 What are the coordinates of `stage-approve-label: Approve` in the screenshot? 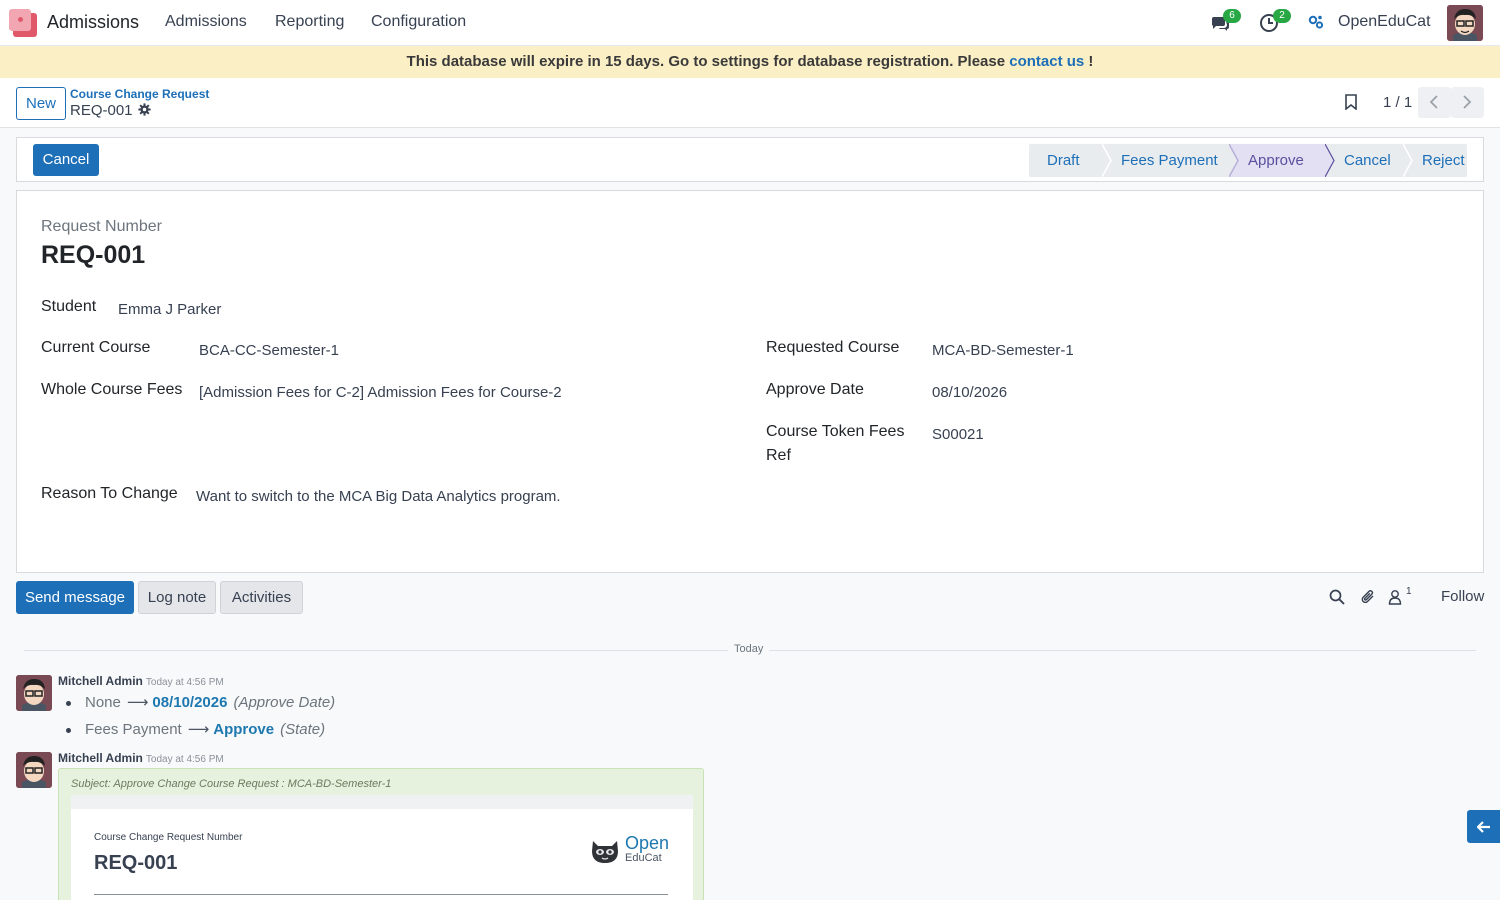 It's located at (1276, 160).